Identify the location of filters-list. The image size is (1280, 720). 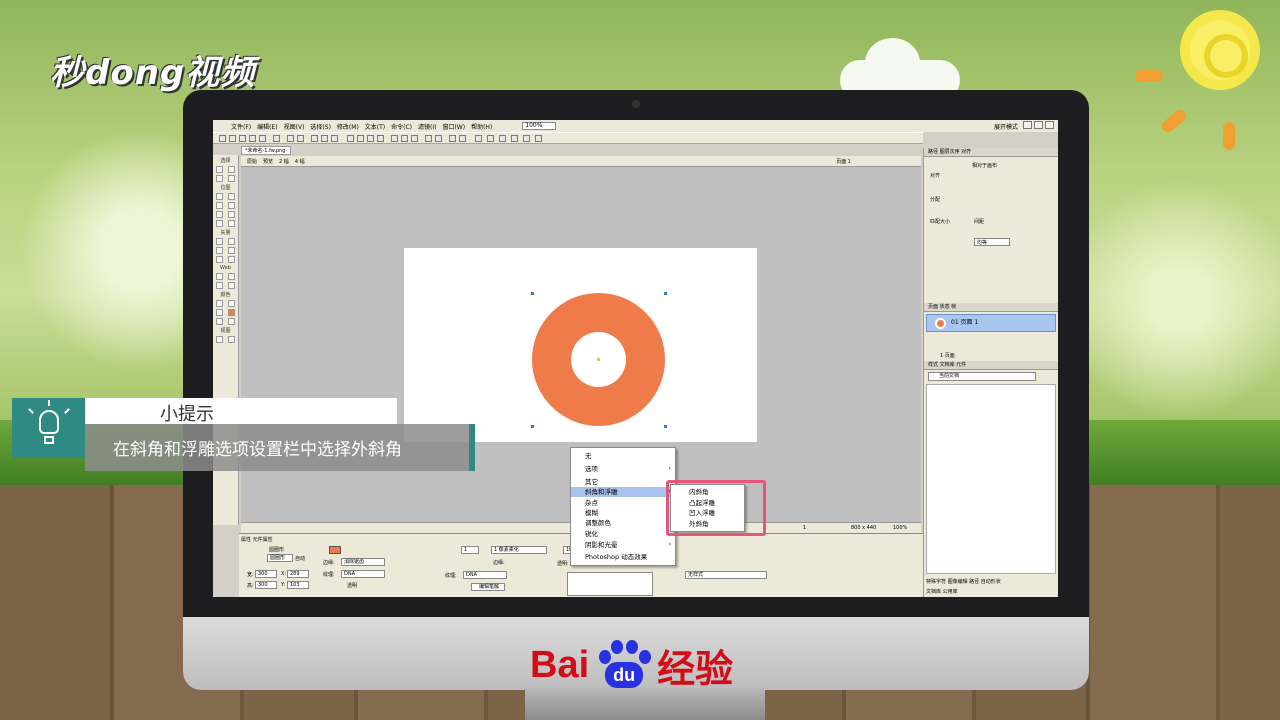
(610, 584).